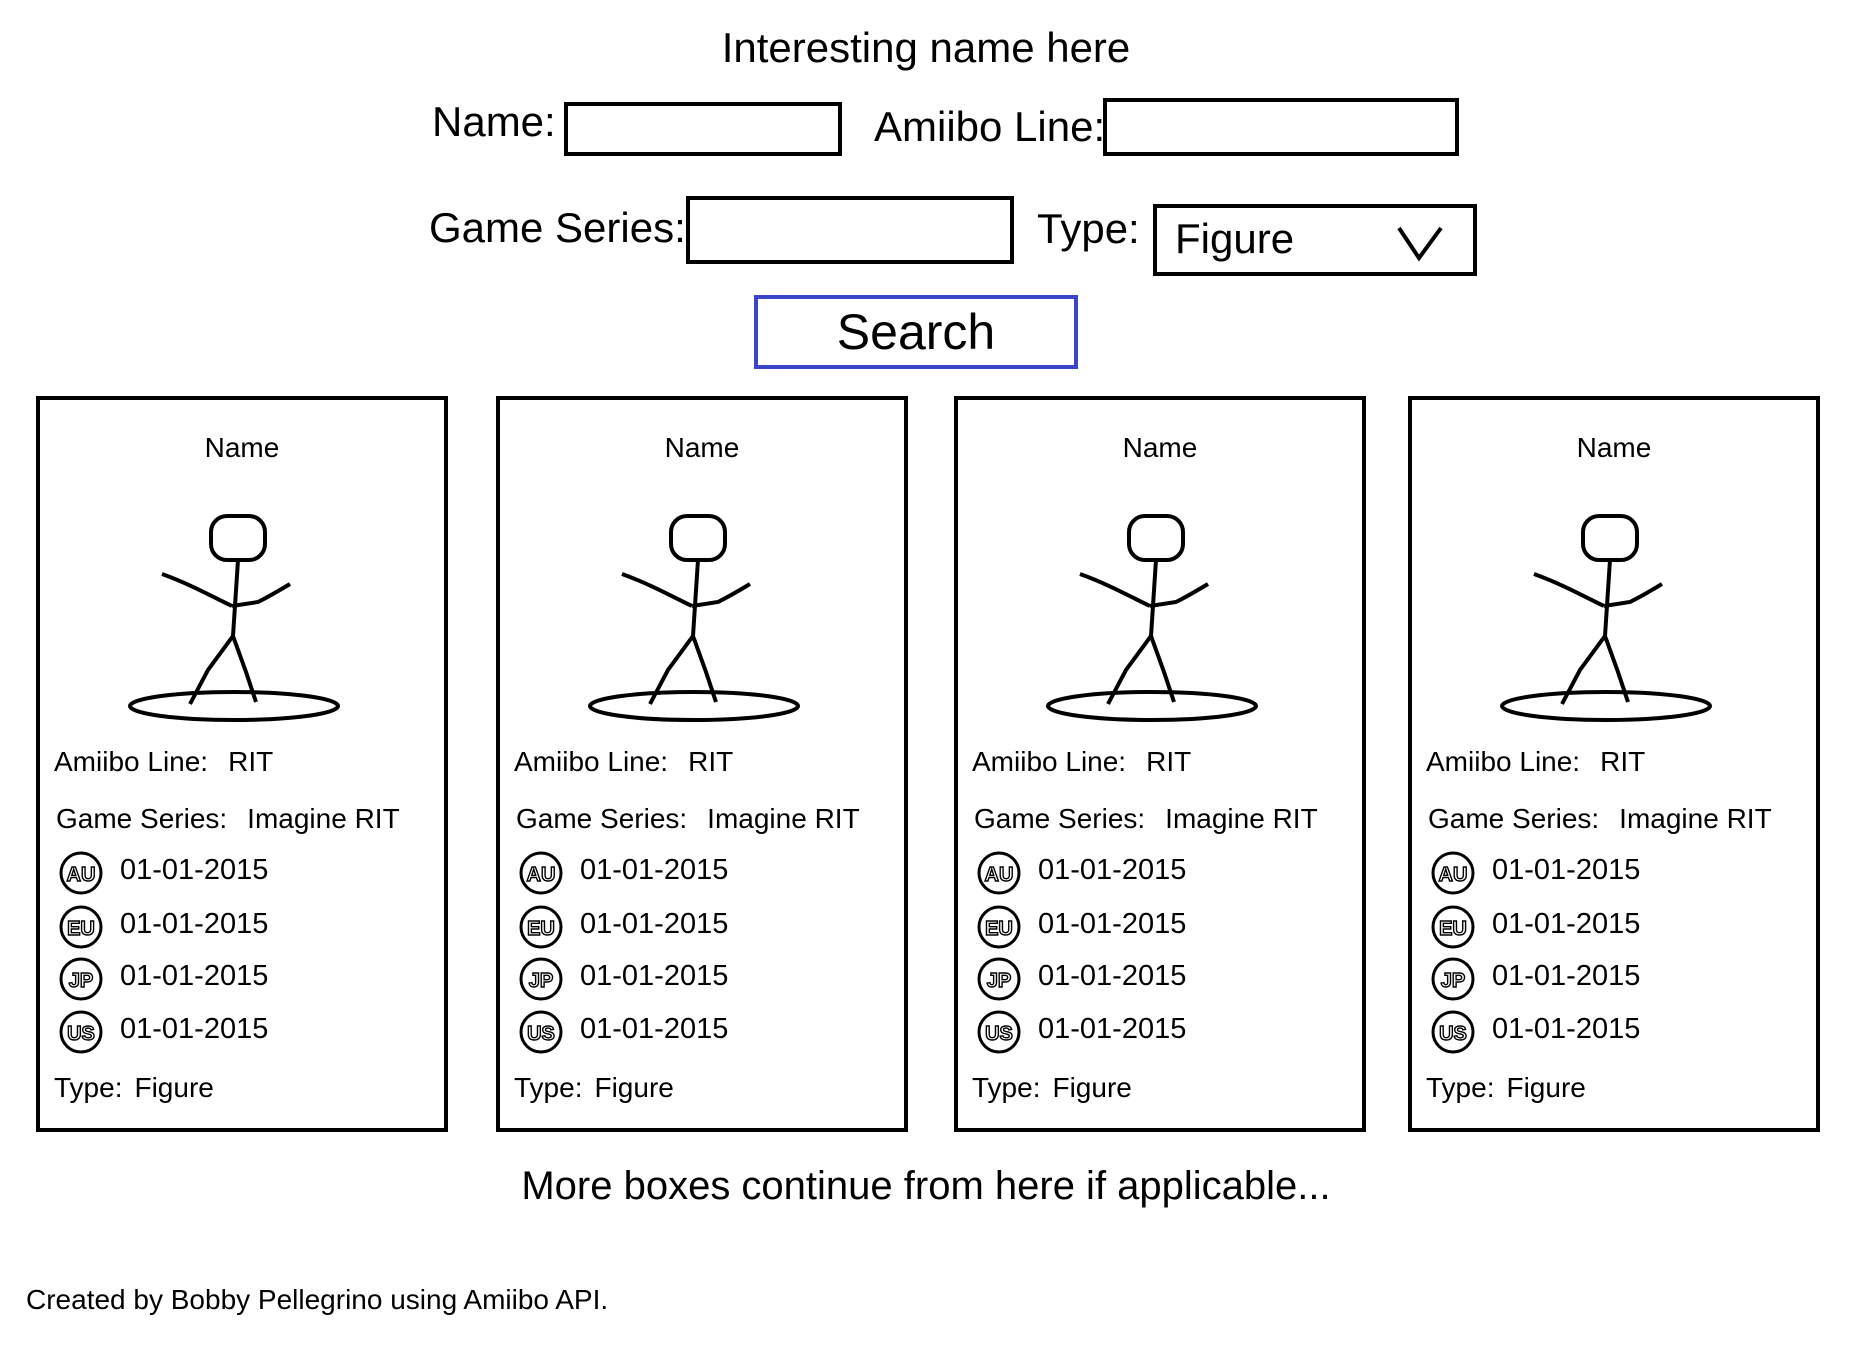 Image resolution: width=1852 pixels, height=1348 pixels. What do you see at coordinates (1235, 238) in the screenshot?
I see `type-select-value: Figure` at bounding box center [1235, 238].